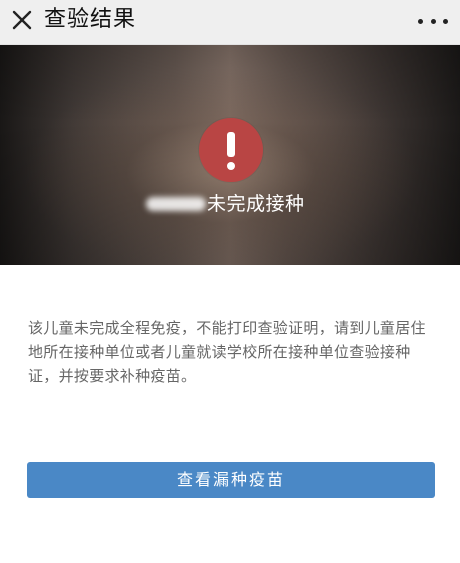 This screenshot has width=460, height=563. I want to click on view-missed-vaccines-button: 查看漏种疫苗, so click(231, 480).